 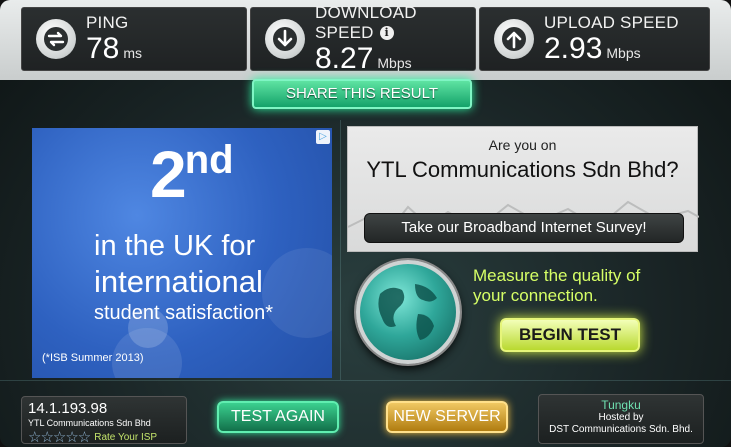 I want to click on measure-line: Measure the quality of, so click(x=557, y=275).